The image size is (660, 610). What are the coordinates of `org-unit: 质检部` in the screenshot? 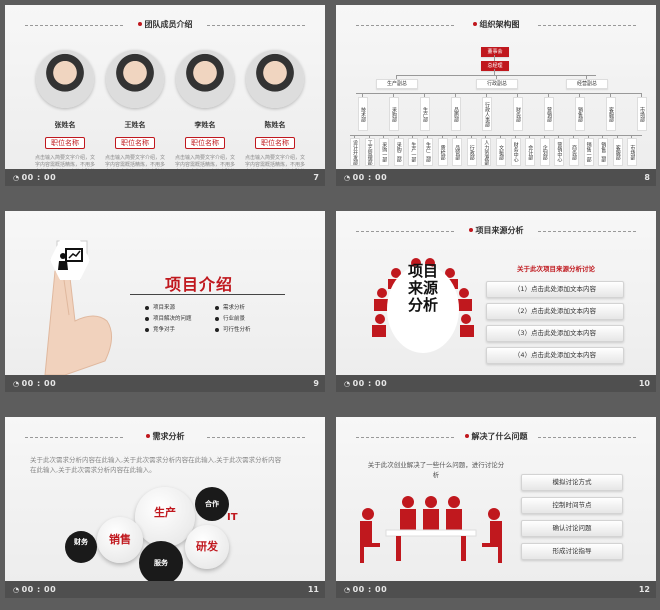 It's located at (442, 152).